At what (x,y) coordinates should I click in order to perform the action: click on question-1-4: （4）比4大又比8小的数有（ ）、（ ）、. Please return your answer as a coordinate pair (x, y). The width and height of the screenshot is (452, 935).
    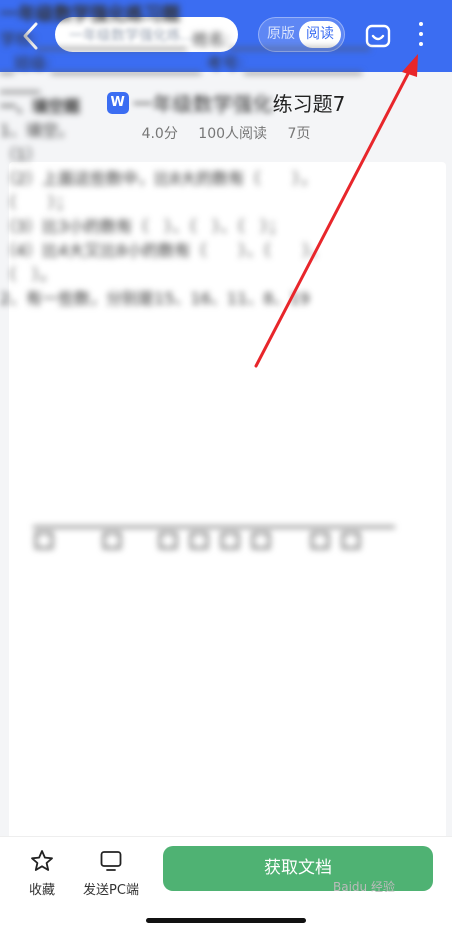
    Looking at the image, I should click on (163, 250).